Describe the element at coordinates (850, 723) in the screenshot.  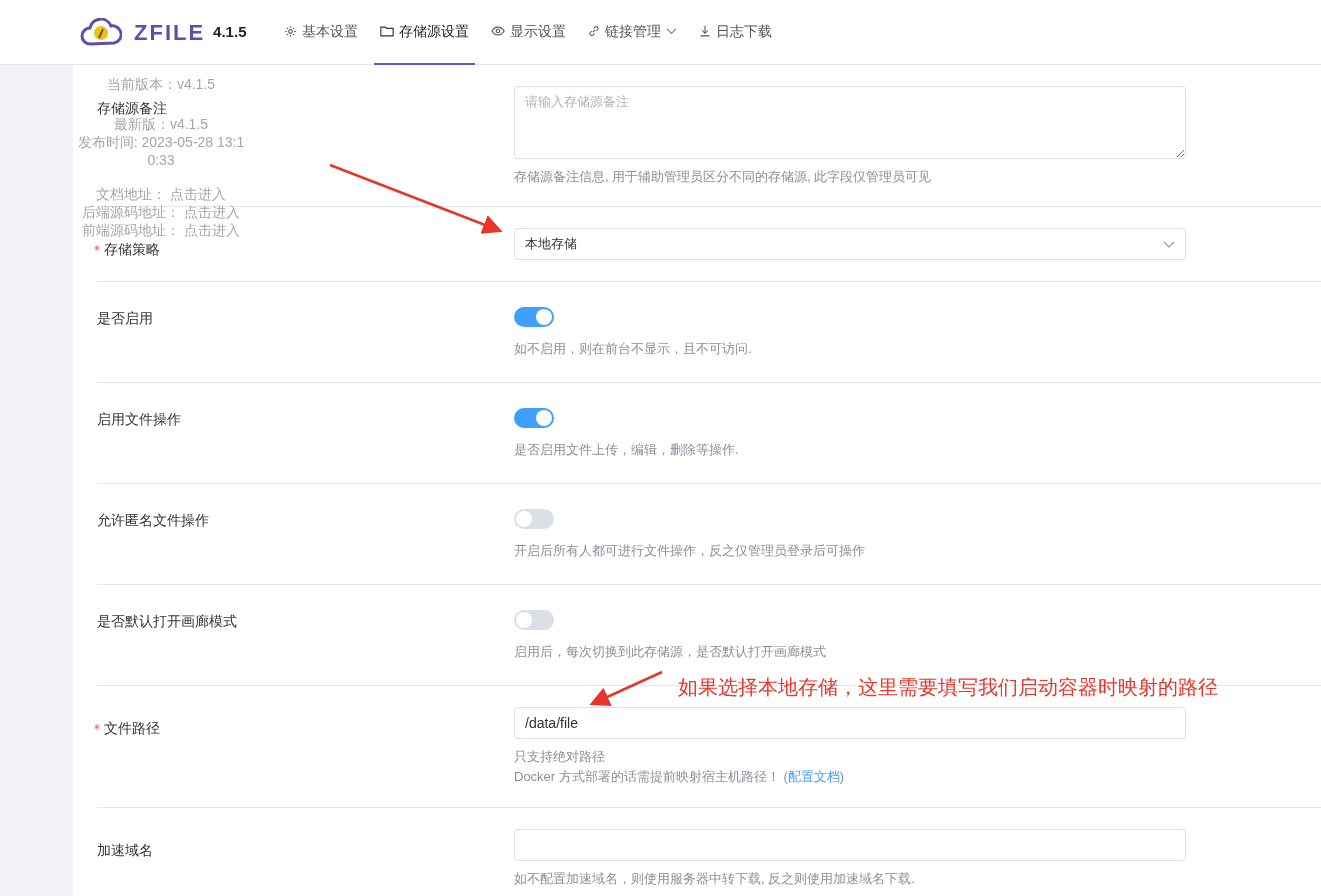
I see `text-input: /data/file` at that location.